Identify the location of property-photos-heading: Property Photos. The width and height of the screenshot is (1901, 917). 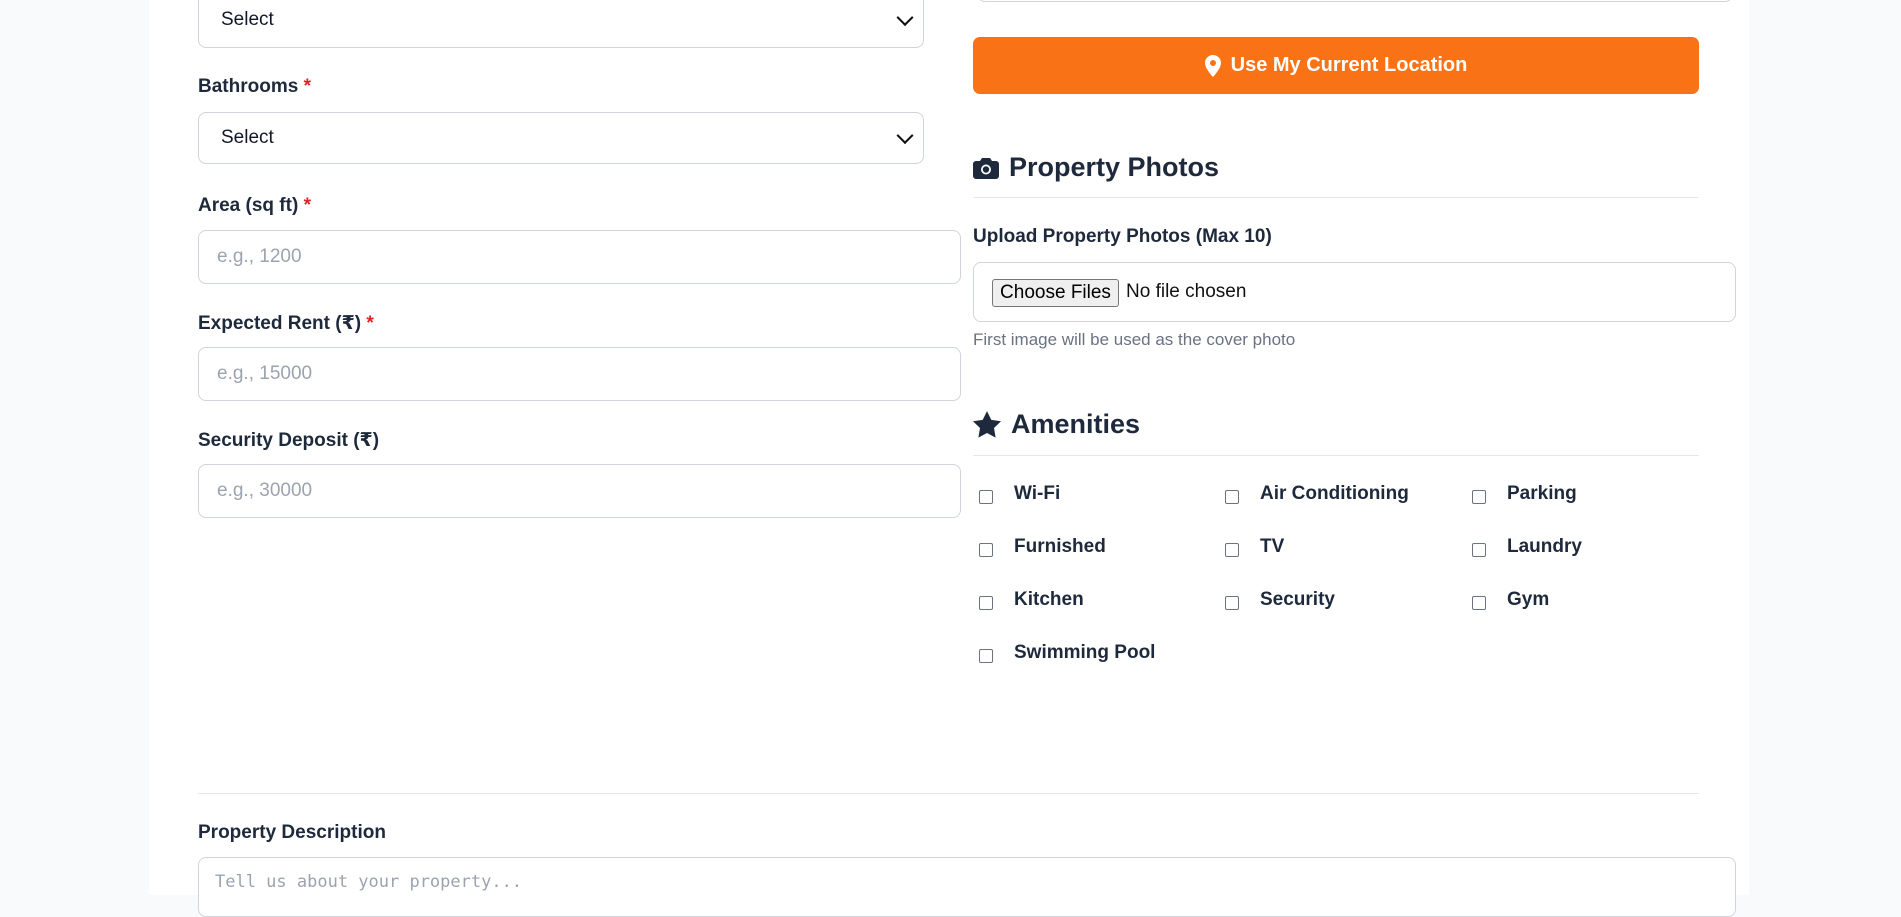
(1096, 167).